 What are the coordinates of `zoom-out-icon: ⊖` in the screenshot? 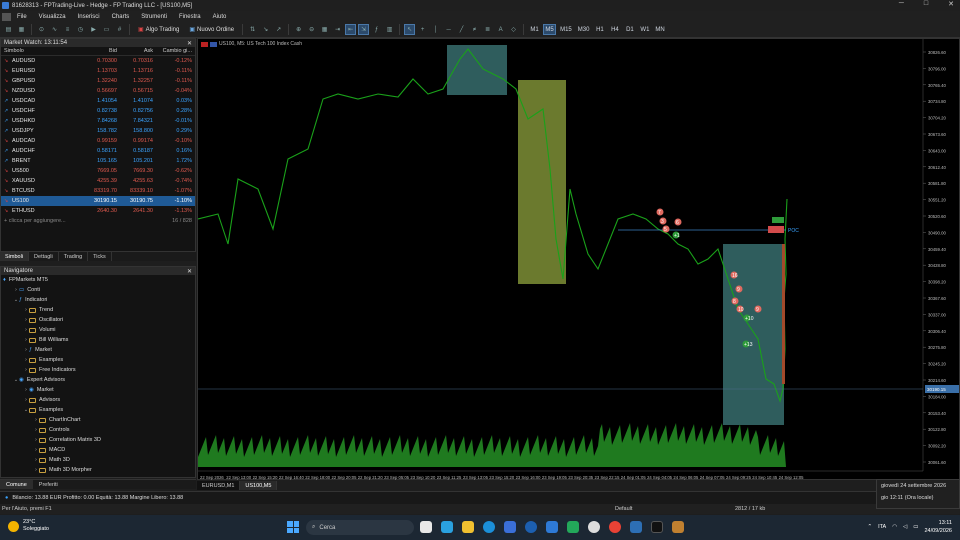 It's located at (311, 29).